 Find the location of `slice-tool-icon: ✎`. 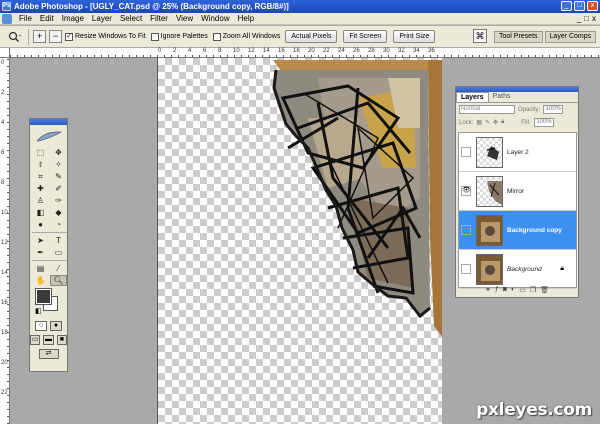

slice-tool-icon: ✎ is located at coordinates (58, 176).